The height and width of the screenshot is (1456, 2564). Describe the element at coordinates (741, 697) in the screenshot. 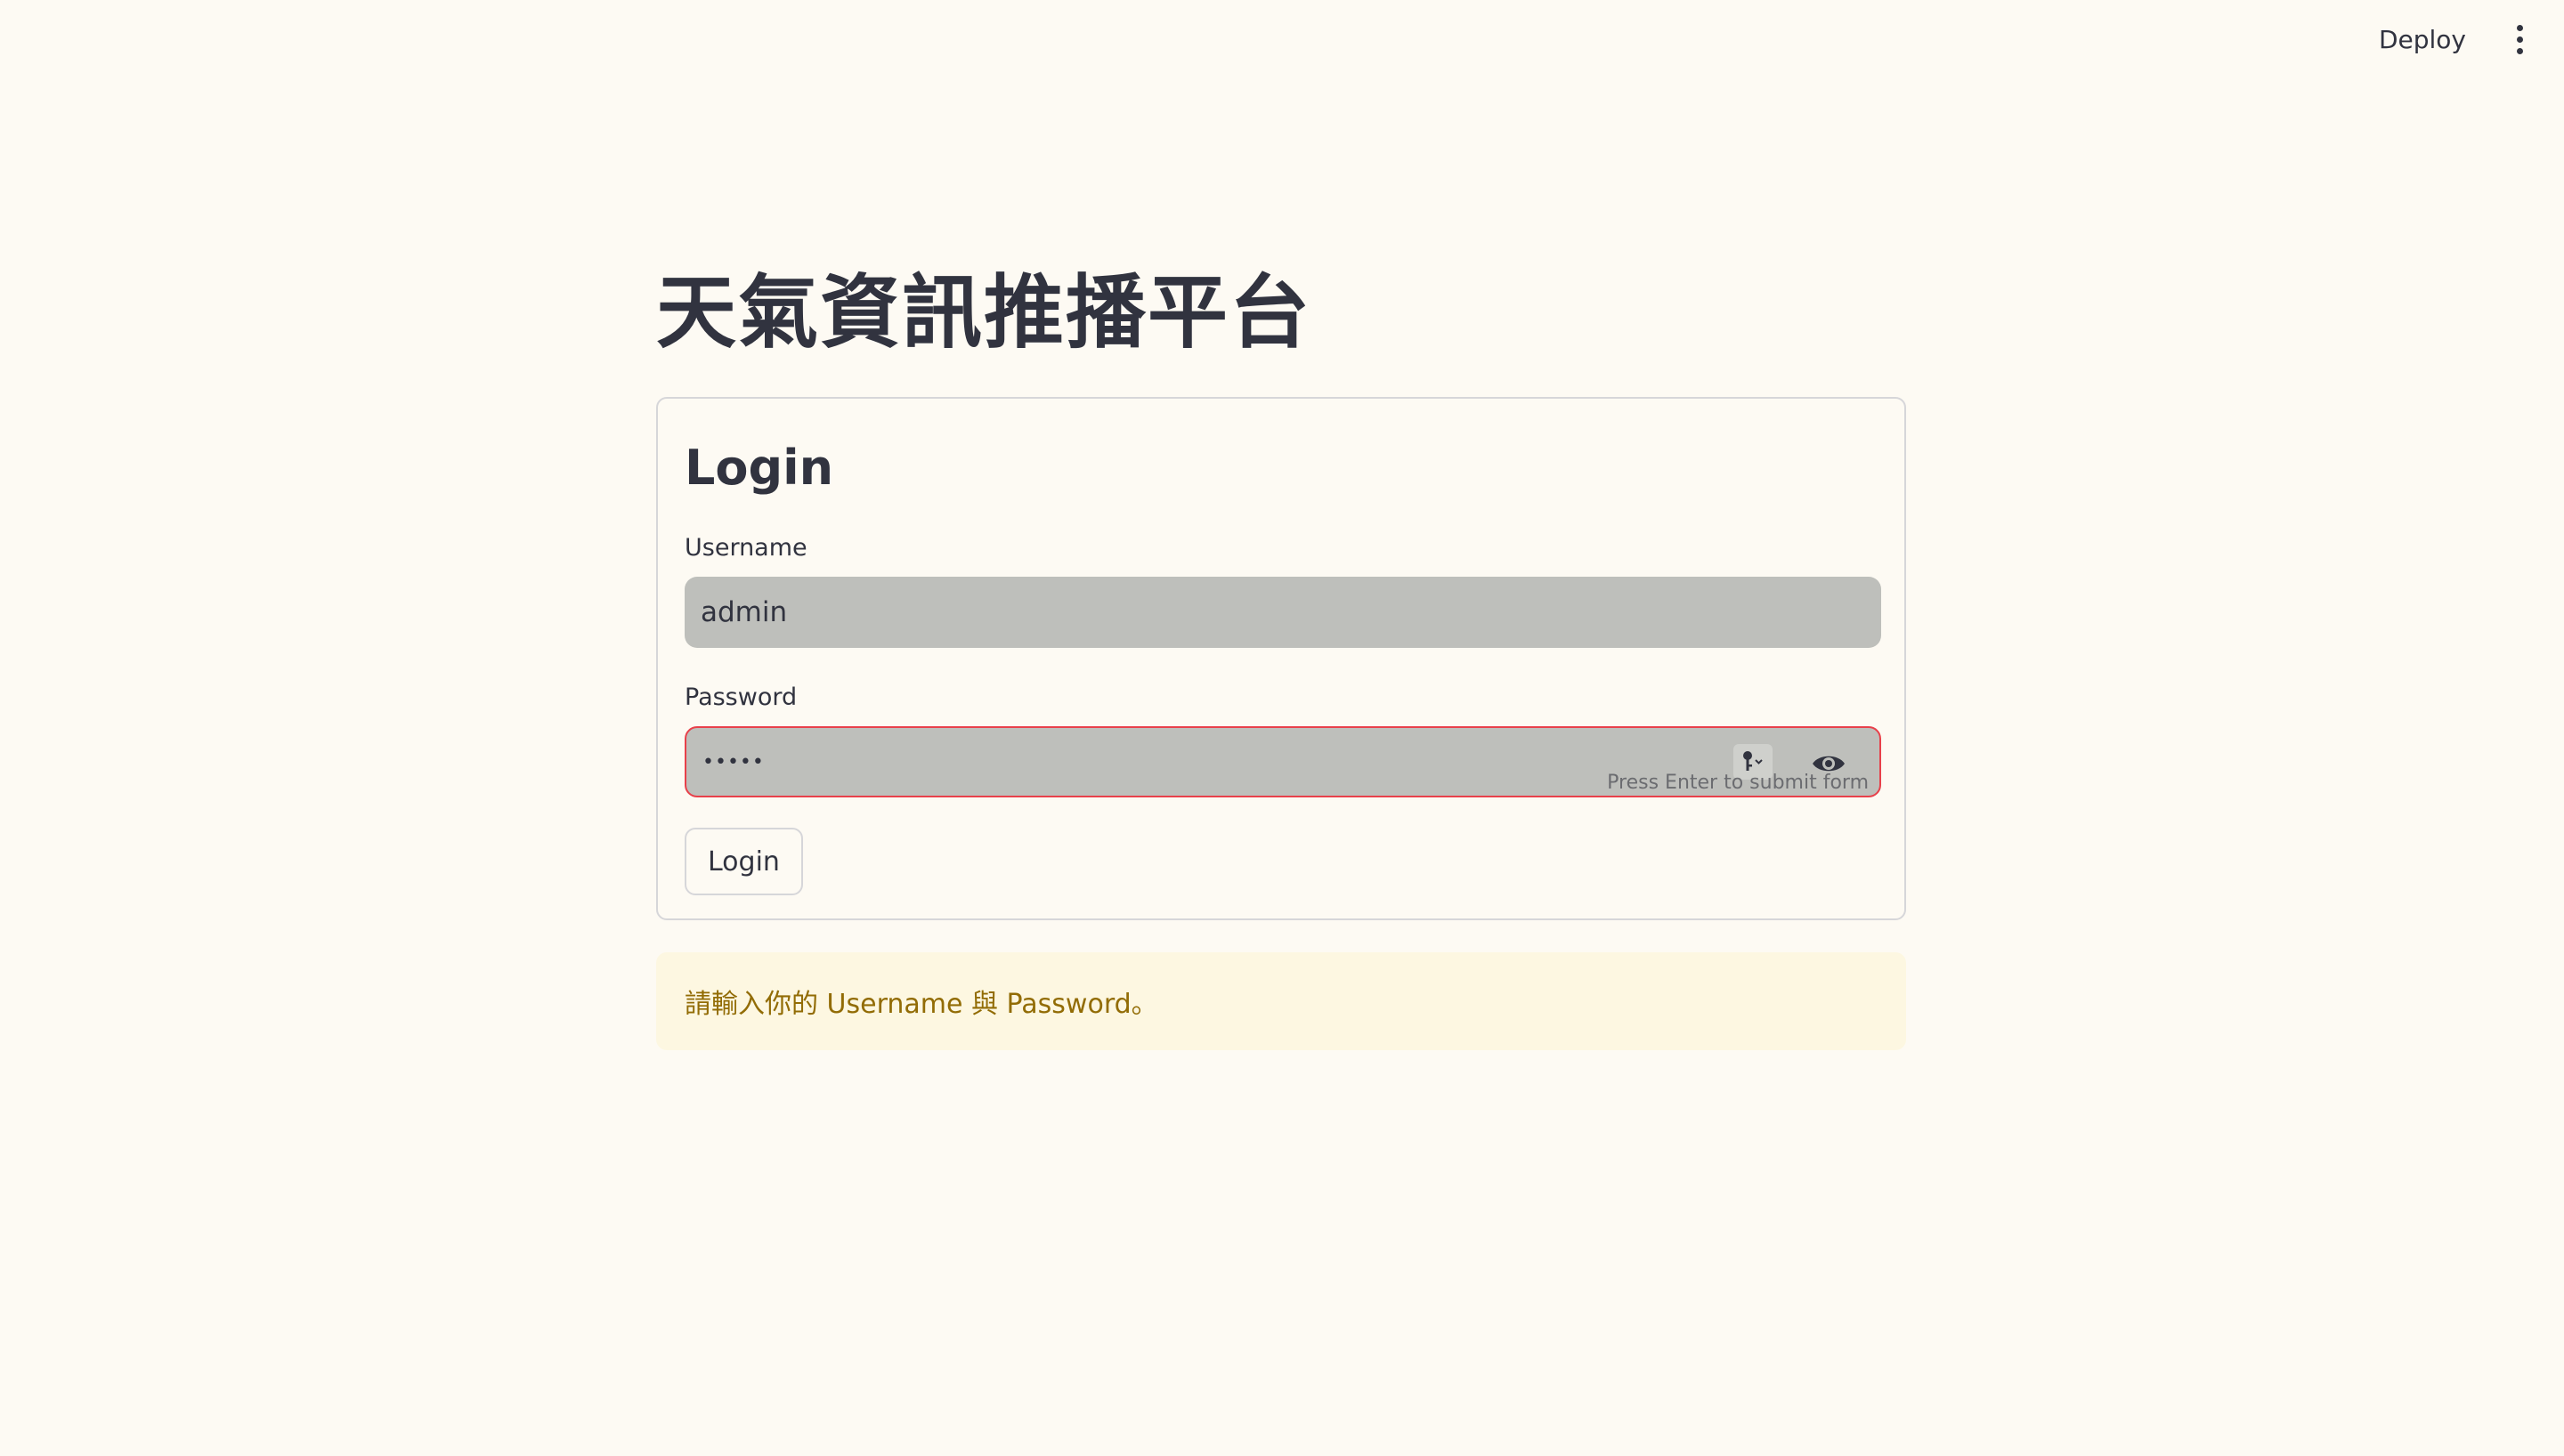

I see `password-label: Password` at that location.